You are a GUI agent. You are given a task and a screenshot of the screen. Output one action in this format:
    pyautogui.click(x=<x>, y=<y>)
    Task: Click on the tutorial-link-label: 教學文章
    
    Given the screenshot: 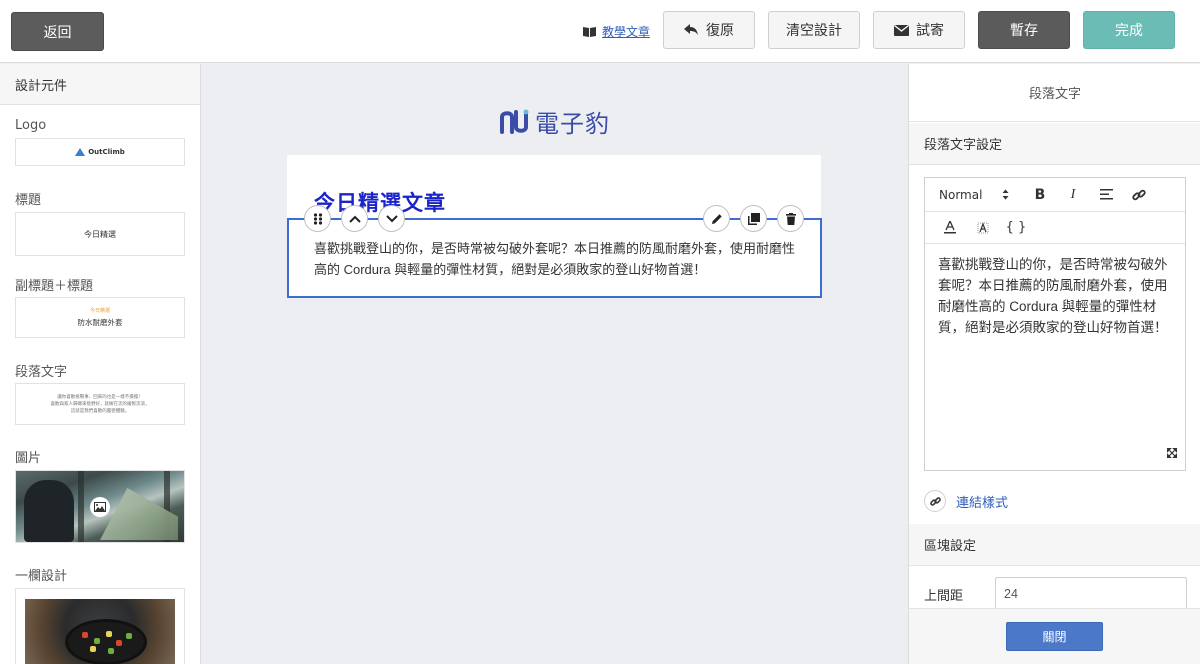 What is the action you would take?
    pyautogui.click(x=626, y=31)
    